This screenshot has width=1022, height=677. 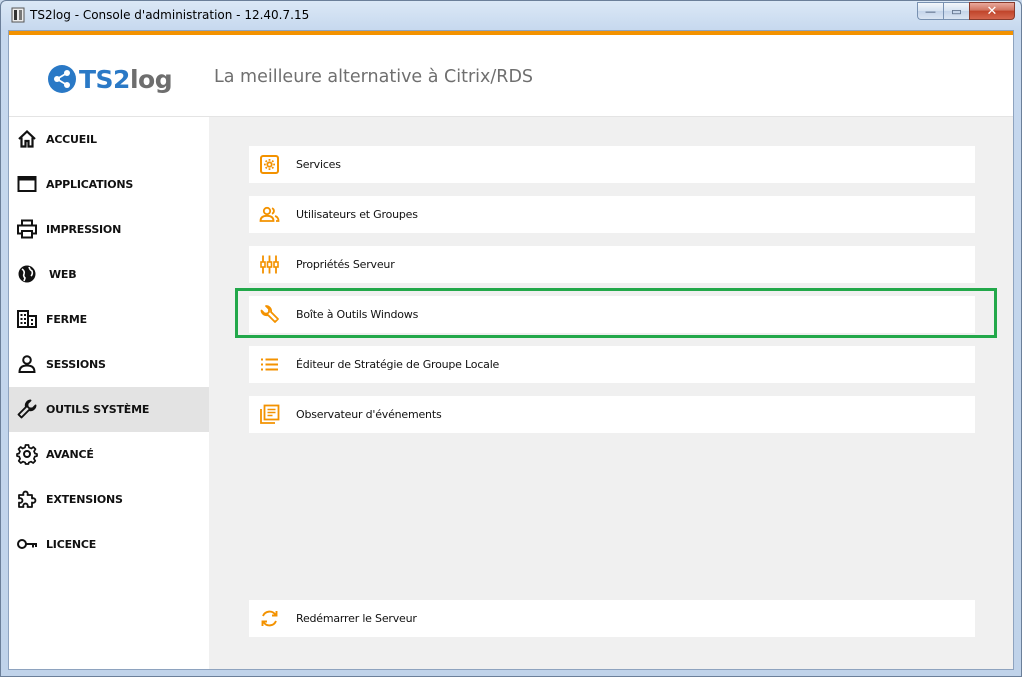 What do you see at coordinates (27, 454) in the screenshot?
I see `gear-icon` at bounding box center [27, 454].